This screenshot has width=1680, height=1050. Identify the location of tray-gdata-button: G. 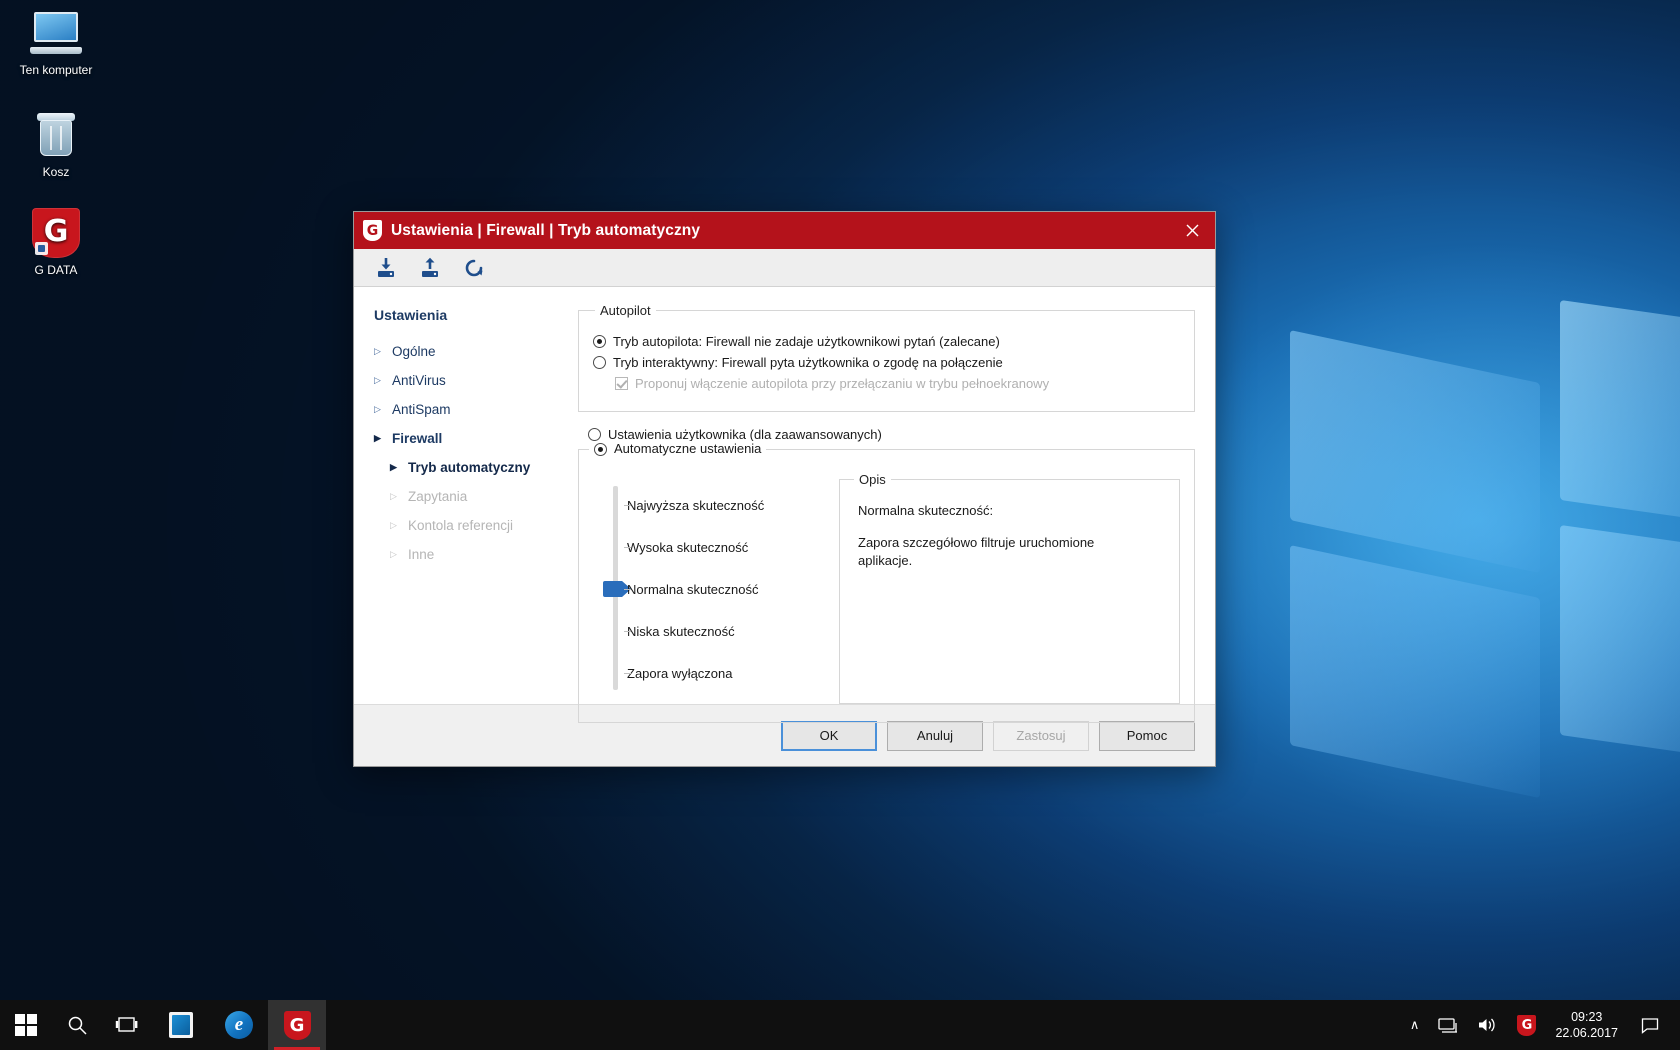
(1526, 1025).